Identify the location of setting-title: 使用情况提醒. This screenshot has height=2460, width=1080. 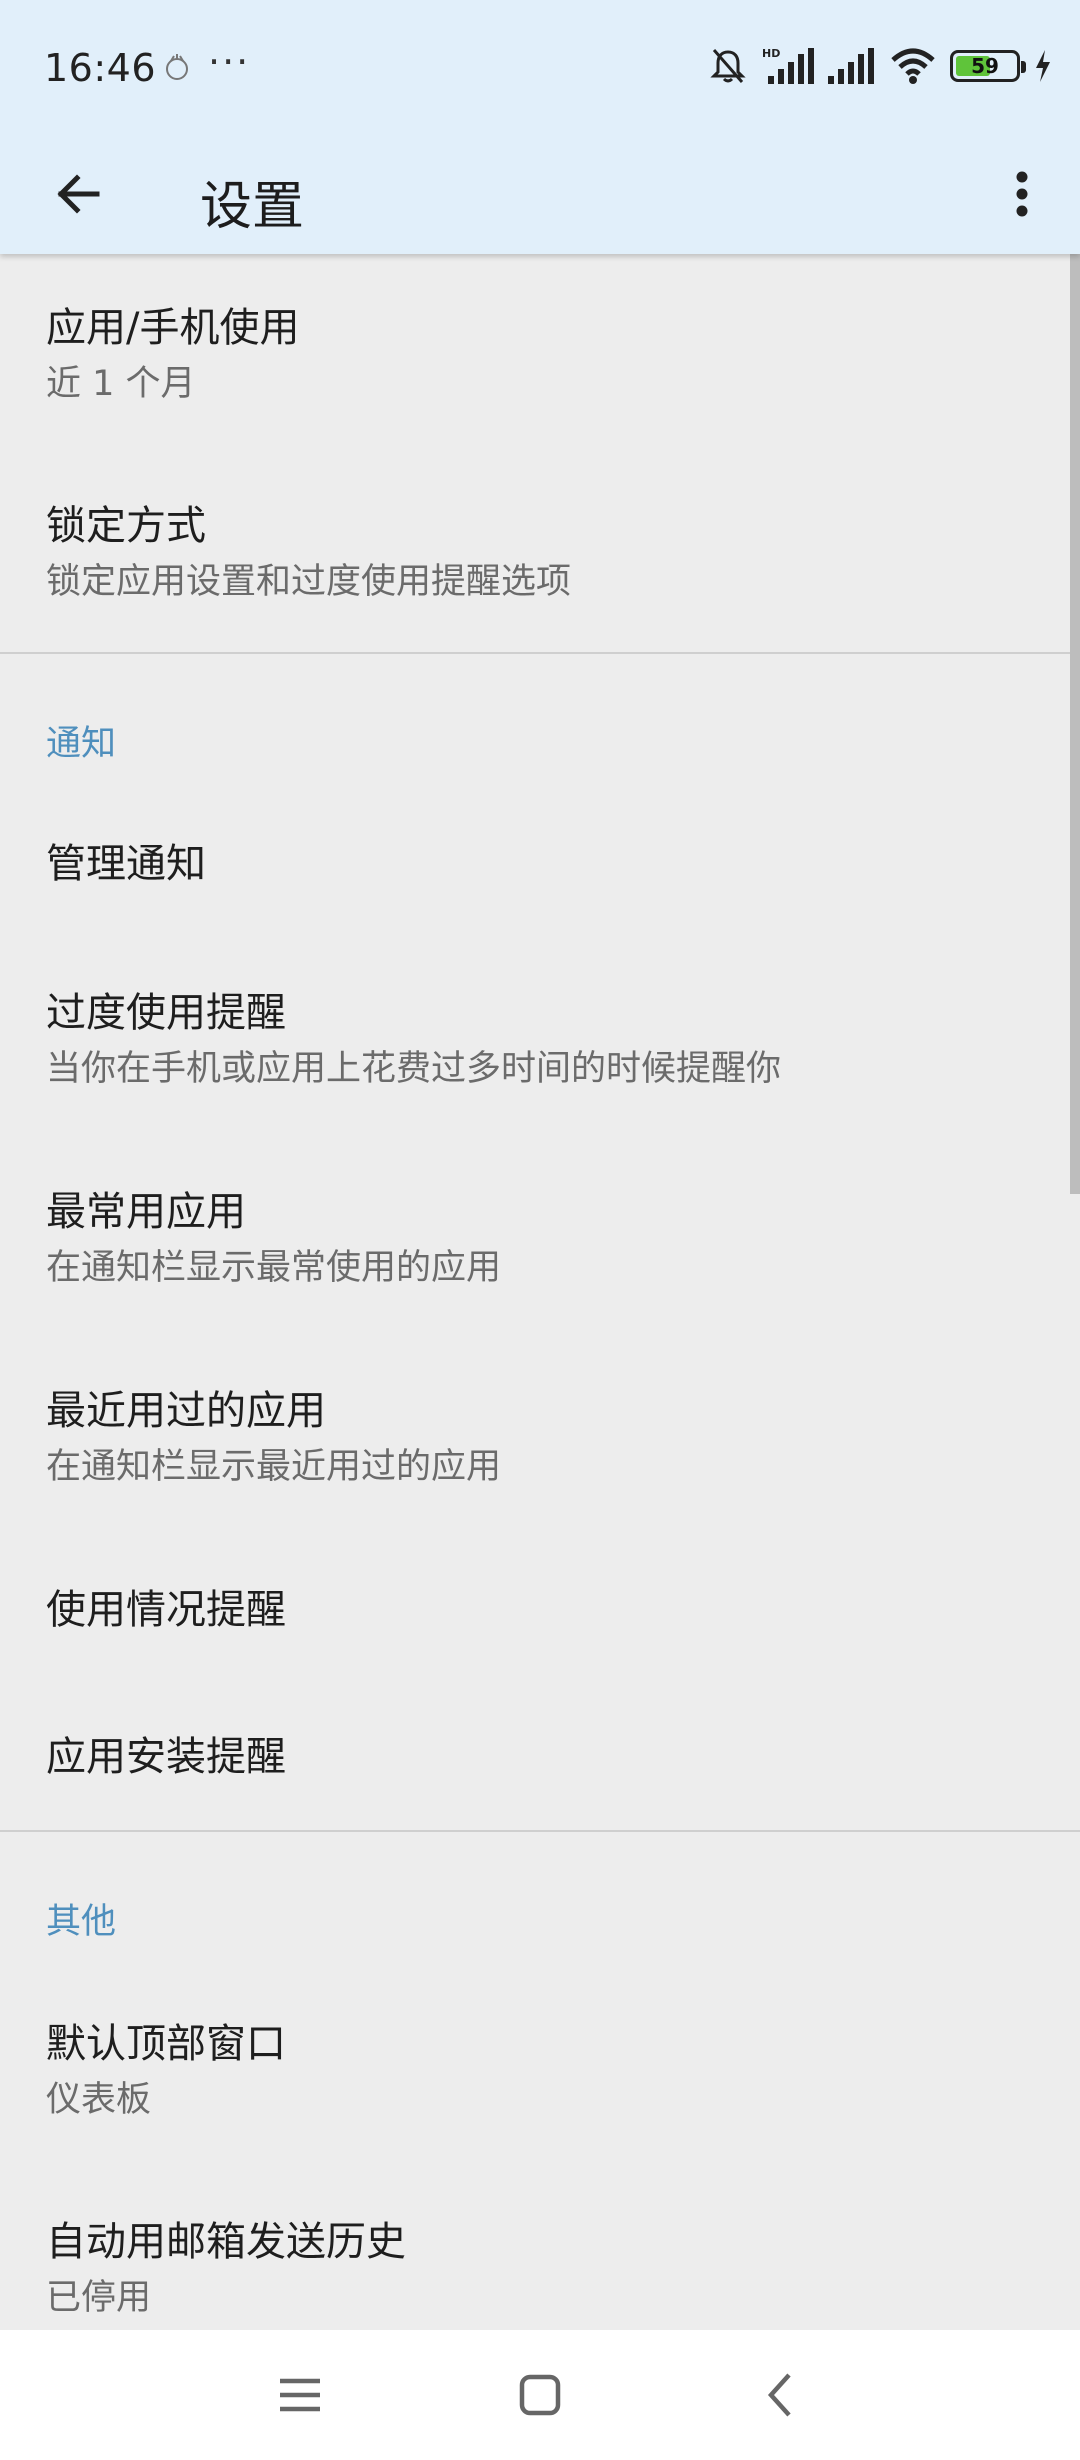
(166, 1610).